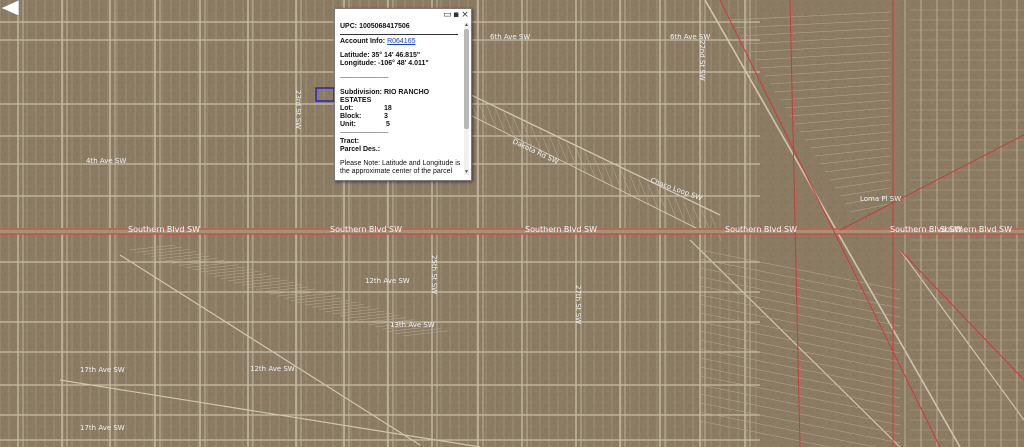 The image size is (1024, 447). What do you see at coordinates (466, 172) in the screenshot?
I see `scroll-down-icon: ▼` at bounding box center [466, 172].